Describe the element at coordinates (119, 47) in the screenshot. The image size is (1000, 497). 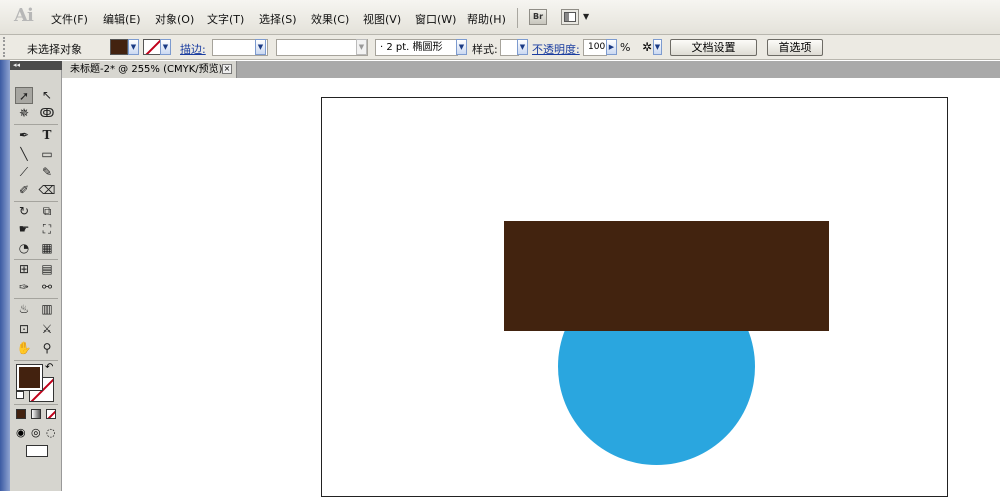
I see `fill-color-swatch` at that location.